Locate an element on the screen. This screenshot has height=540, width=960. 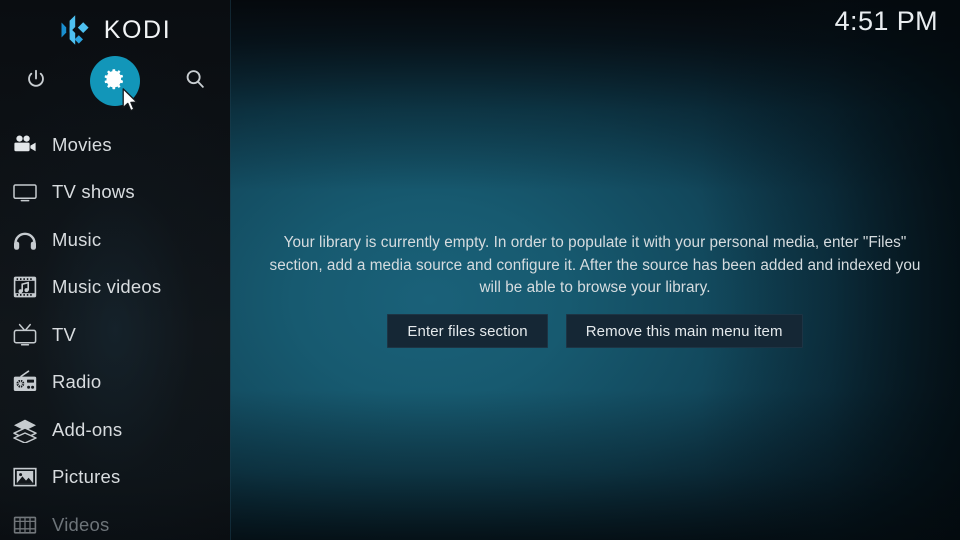
sidebar-item-label: TV is located at coordinates (64, 334).